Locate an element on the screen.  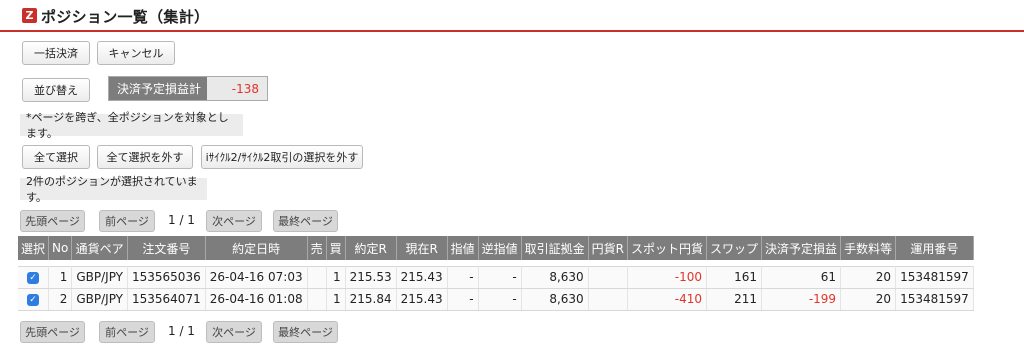
row-datetime: 26-04-16 01:08 is located at coordinates (256, 299).